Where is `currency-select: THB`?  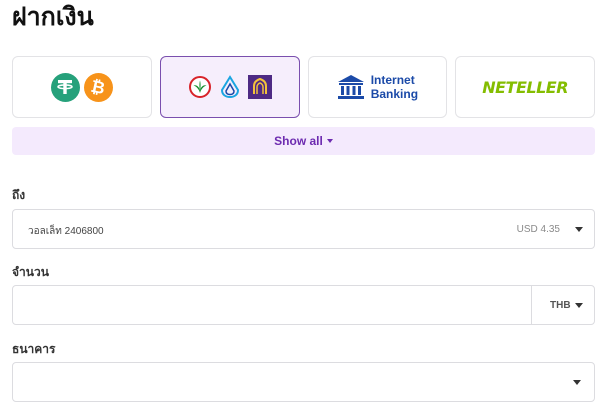 currency-select: THB is located at coordinates (563, 305).